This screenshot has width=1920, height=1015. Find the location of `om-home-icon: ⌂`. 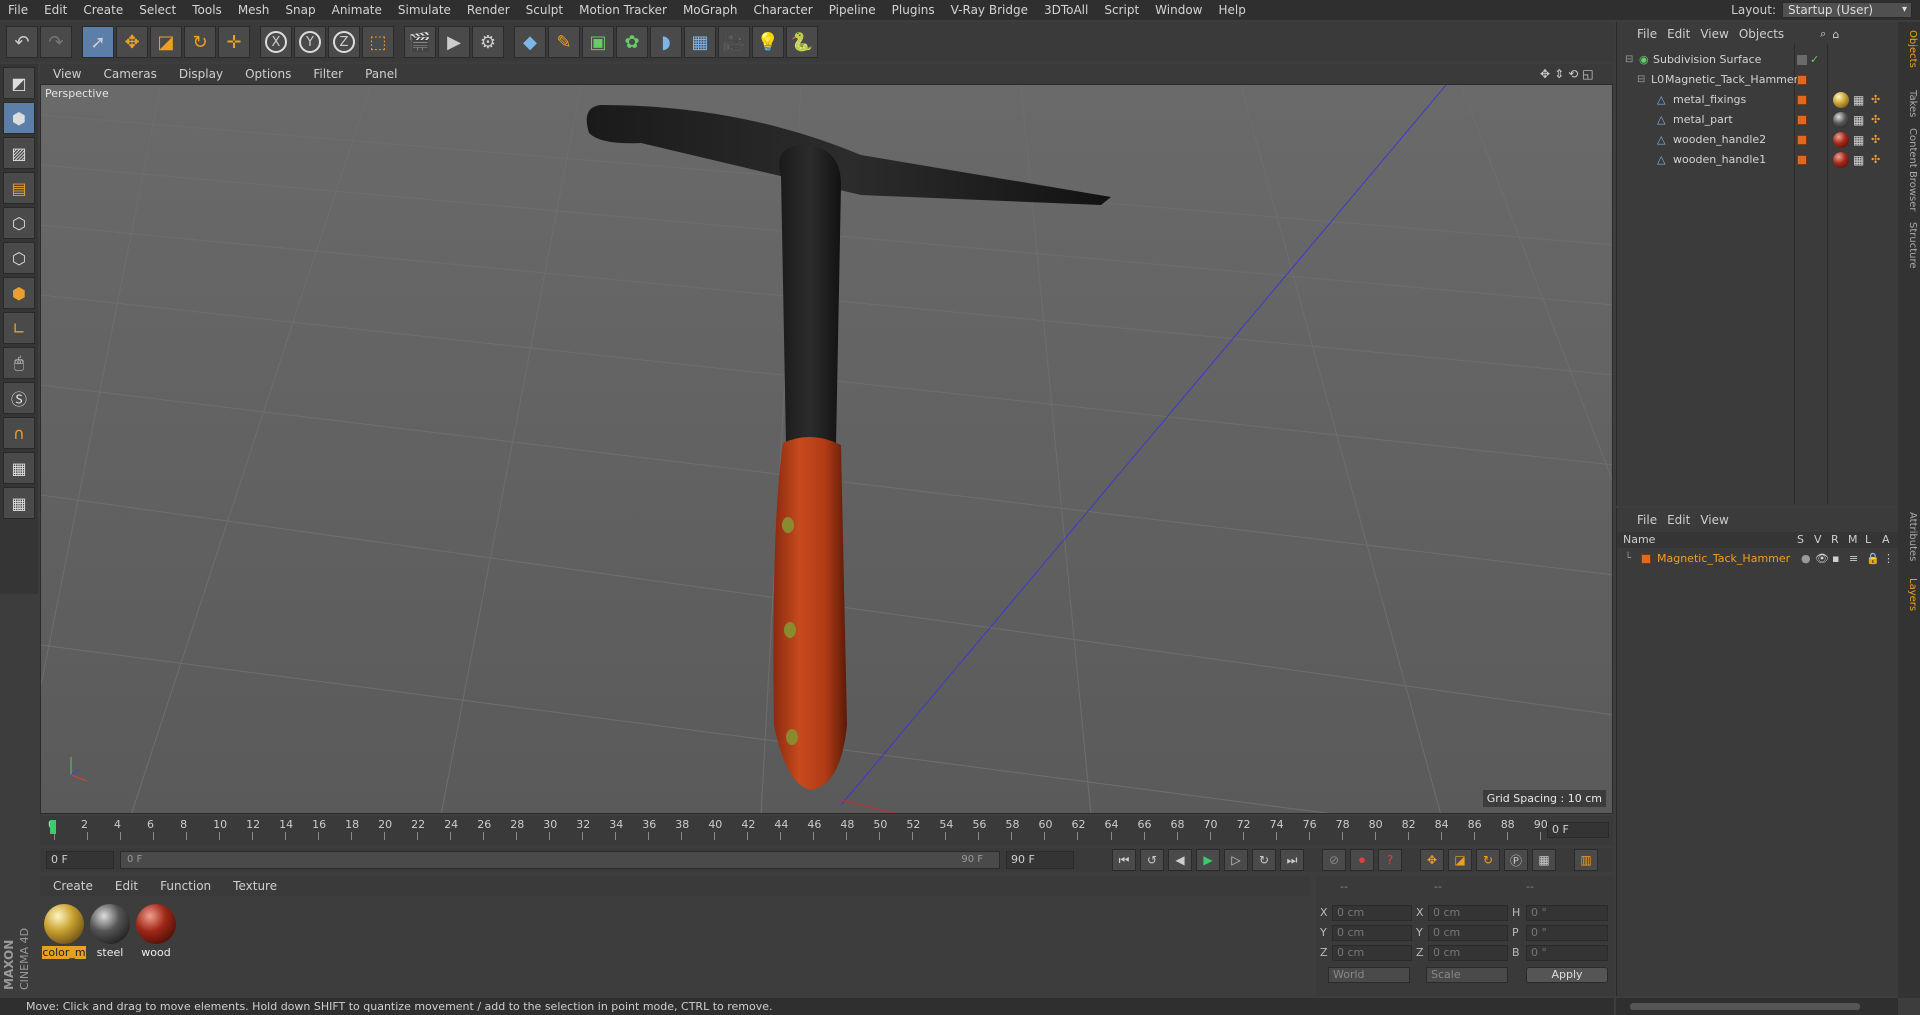

om-home-icon: ⌂ is located at coordinates (1835, 34).